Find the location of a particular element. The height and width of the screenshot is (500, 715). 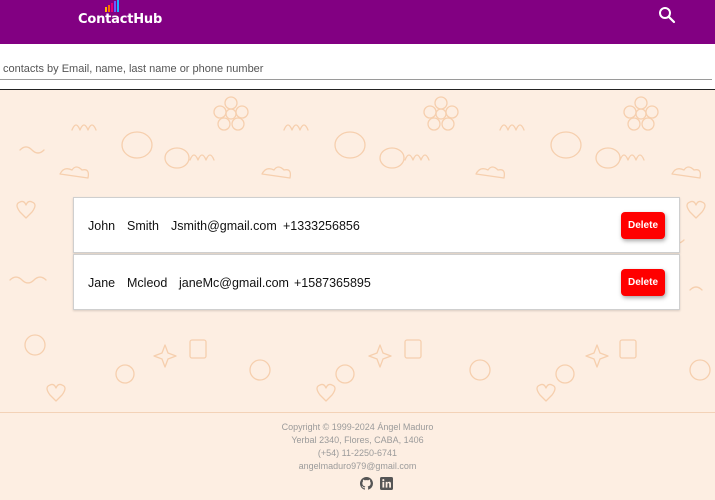

contact-phone: +1333256856 is located at coordinates (321, 226).